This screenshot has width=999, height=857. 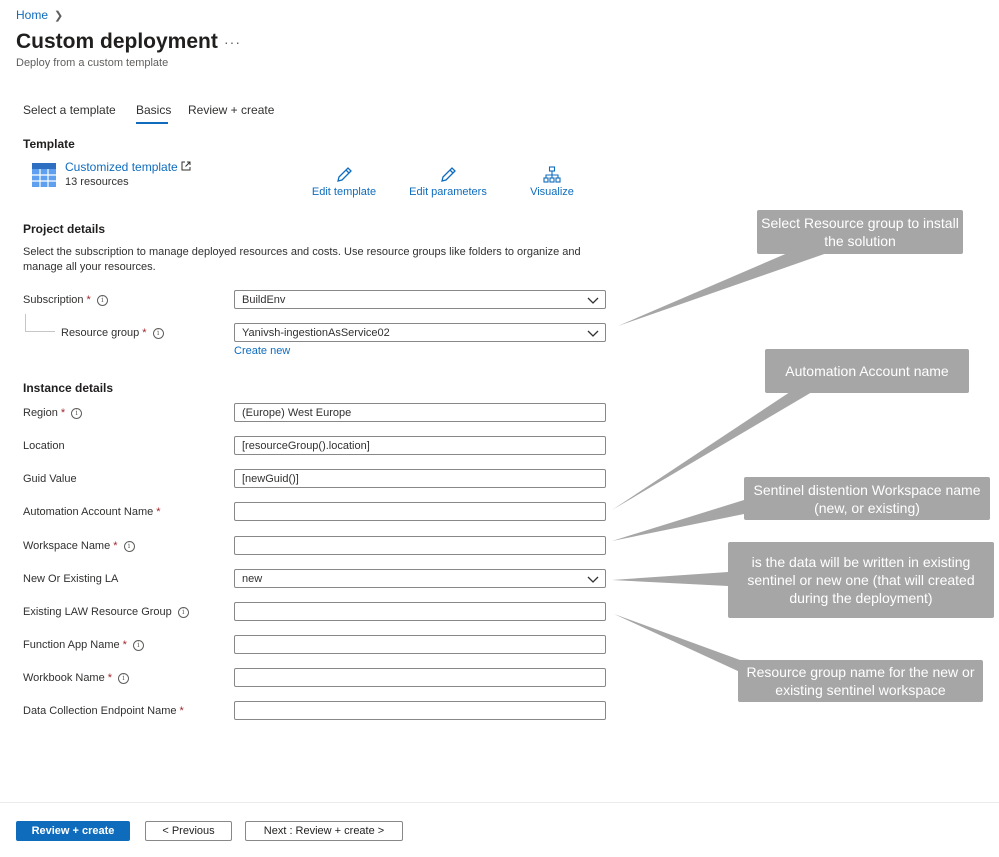 What do you see at coordinates (499, 802) in the screenshot?
I see `footer-divider` at bounding box center [499, 802].